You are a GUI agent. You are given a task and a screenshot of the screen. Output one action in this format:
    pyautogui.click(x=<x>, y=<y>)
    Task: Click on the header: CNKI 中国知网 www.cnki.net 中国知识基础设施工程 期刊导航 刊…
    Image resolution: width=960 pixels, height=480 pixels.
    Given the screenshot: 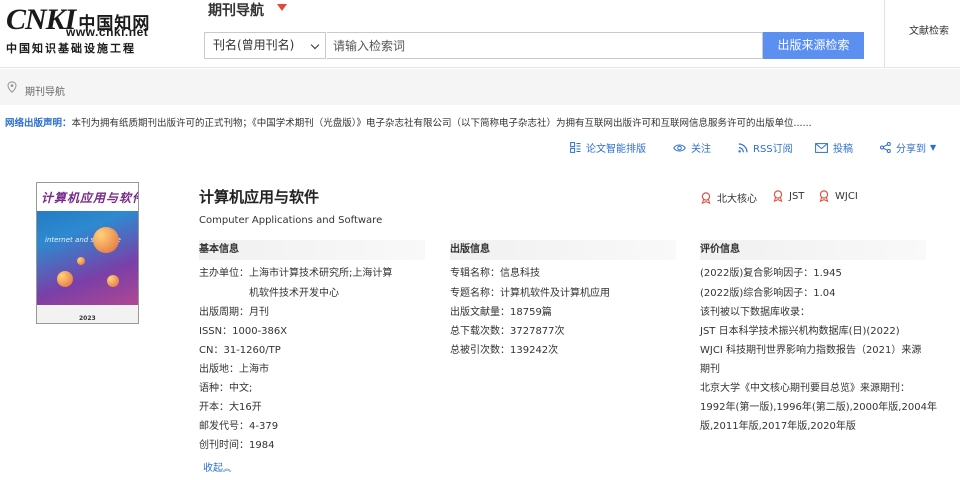 What is the action you would take?
    pyautogui.click(x=480, y=34)
    